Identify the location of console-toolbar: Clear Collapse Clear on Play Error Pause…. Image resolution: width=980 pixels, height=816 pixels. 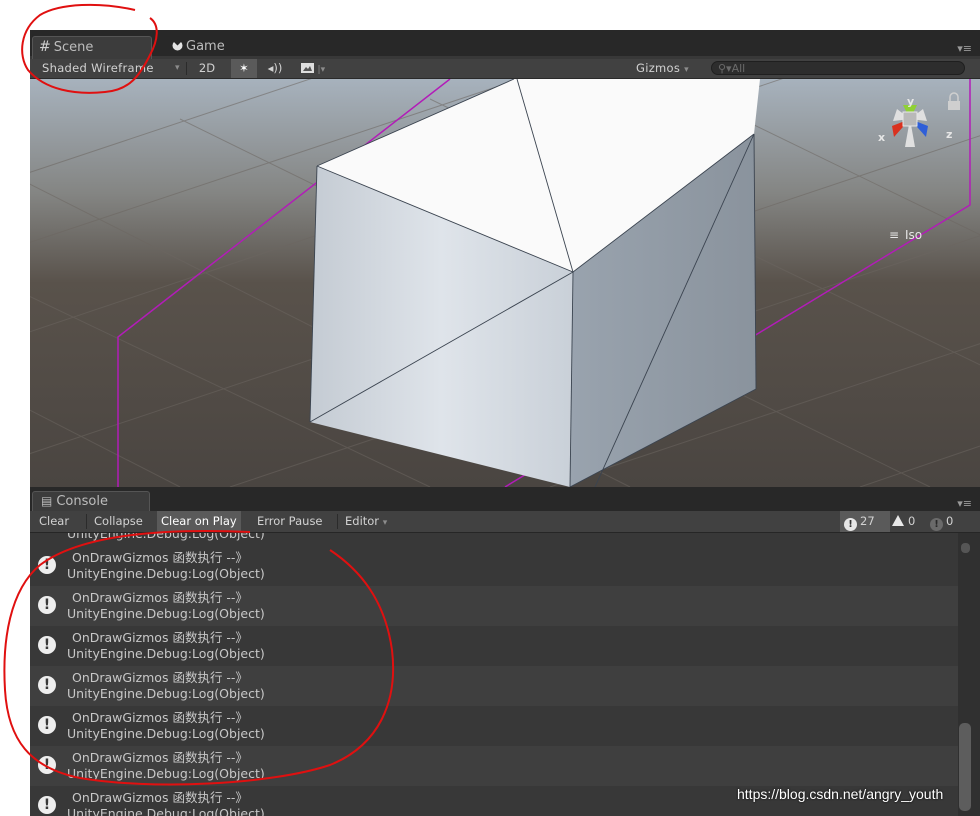
(505, 522).